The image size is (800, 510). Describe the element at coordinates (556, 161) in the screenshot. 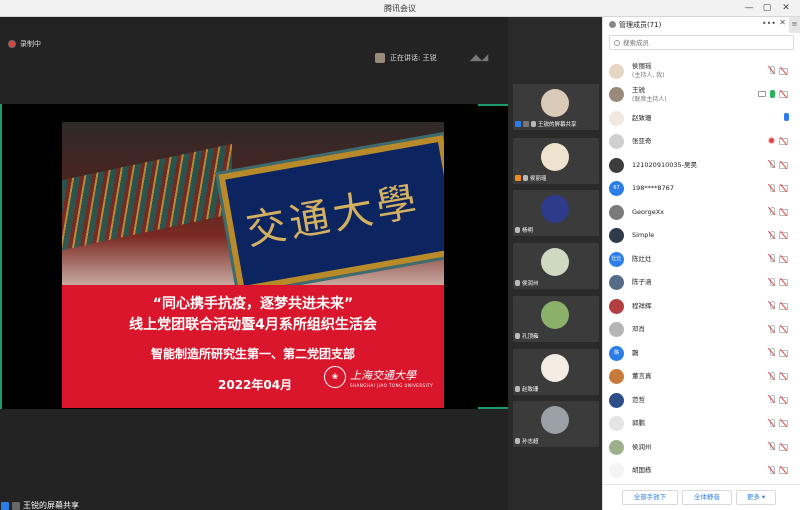

I see `video-tile: 侯丽瑶` at that location.